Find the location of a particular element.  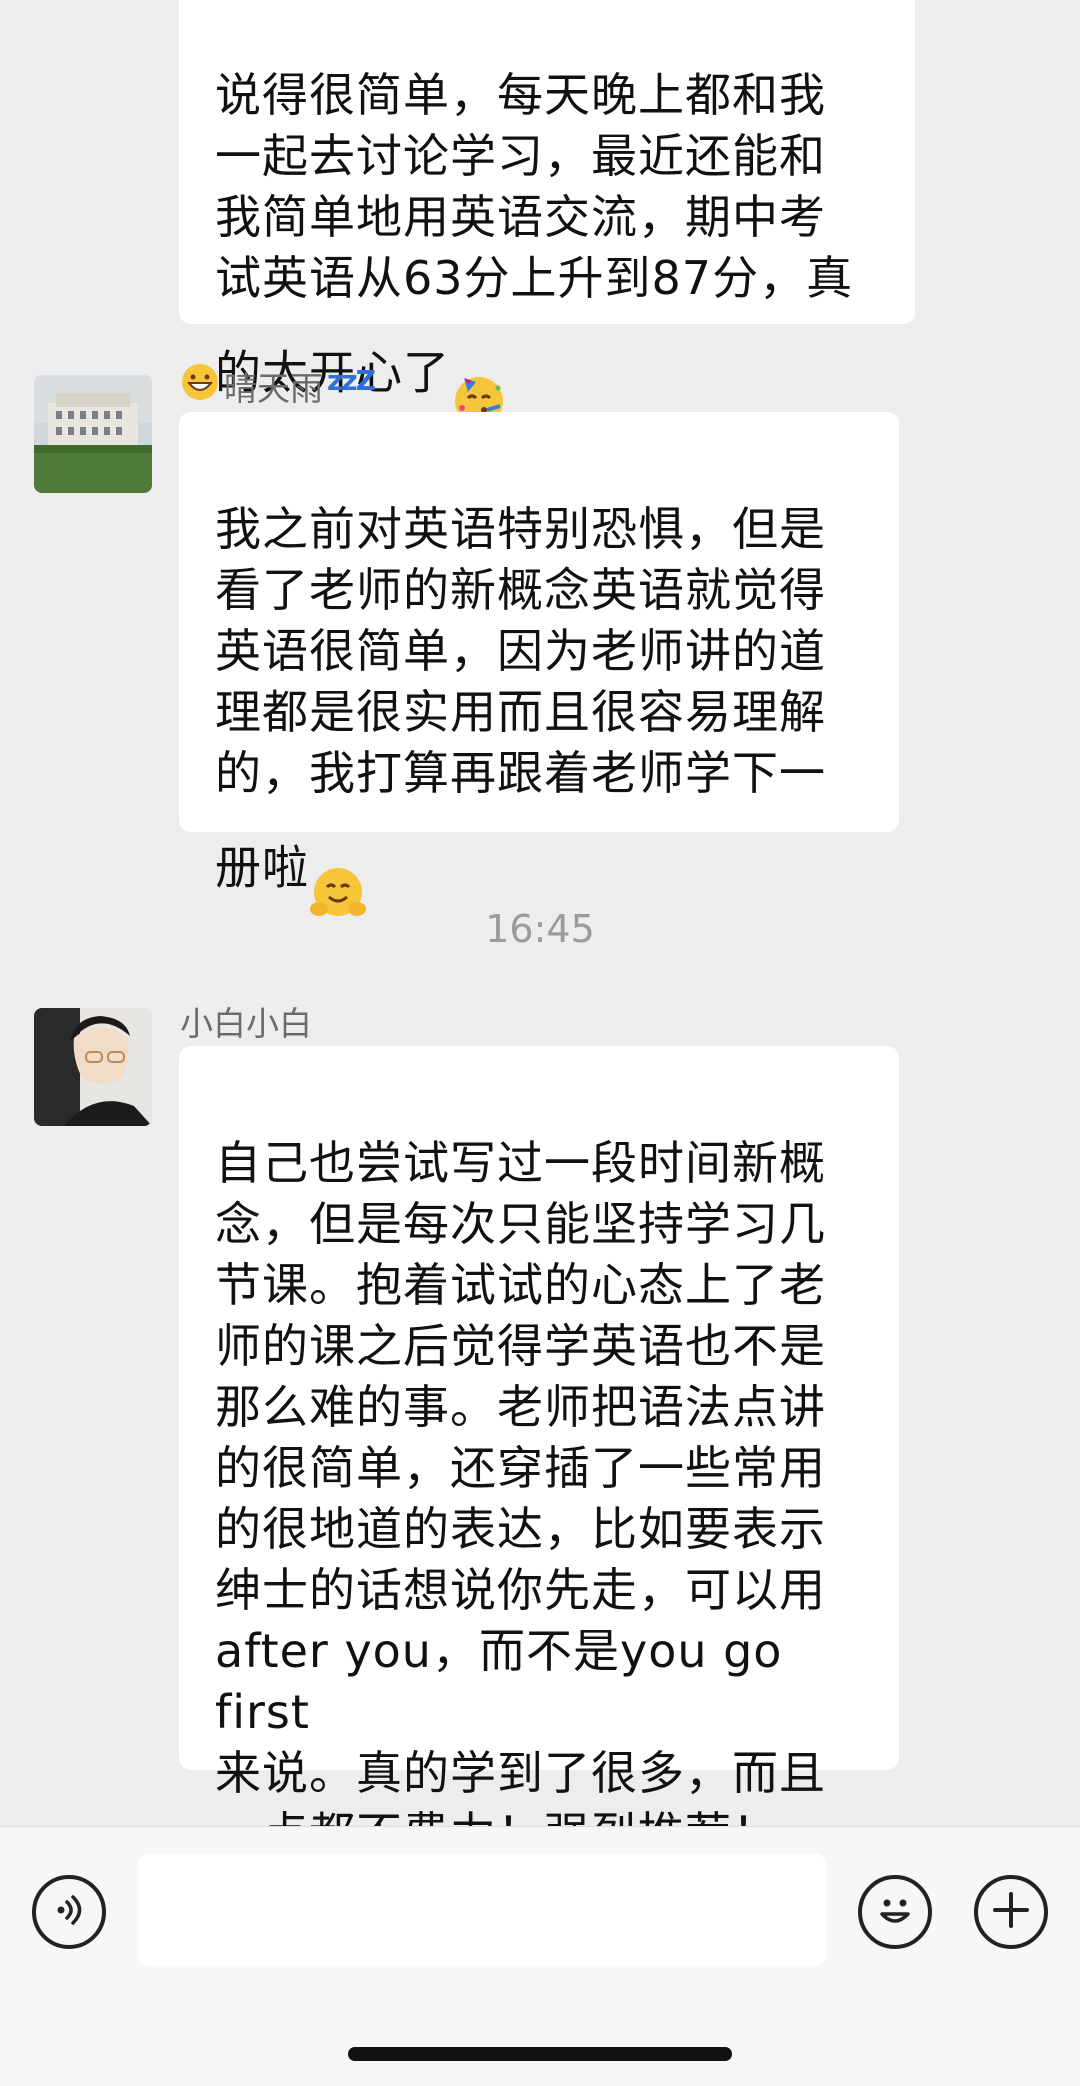

voice-icon is located at coordinates (69, 1912).